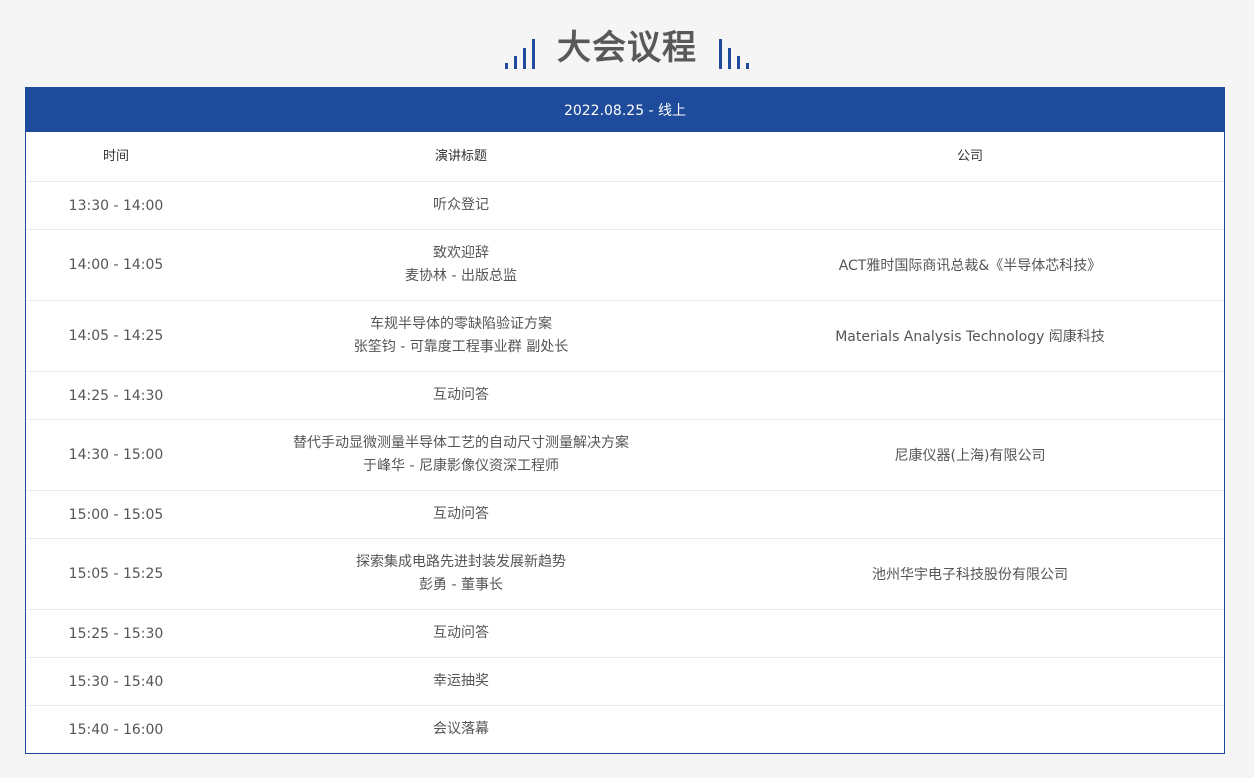  I want to click on table-row: 15:30 - 15:40 幸运抽奖, so click(625, 681).